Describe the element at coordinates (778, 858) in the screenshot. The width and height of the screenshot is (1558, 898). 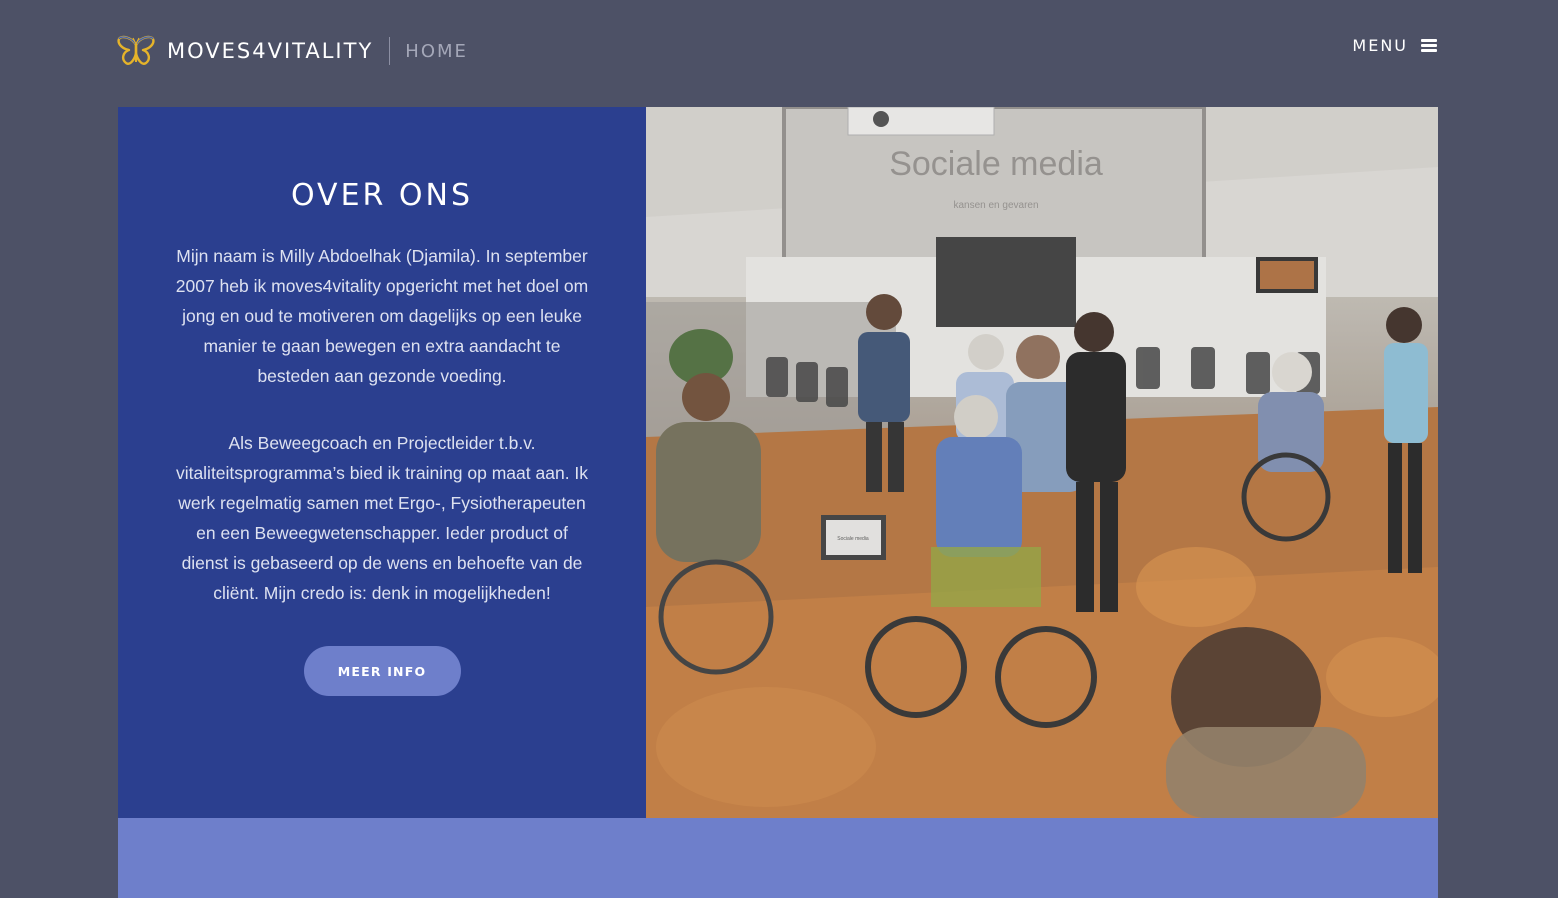
I see `next-section-band` at that location.